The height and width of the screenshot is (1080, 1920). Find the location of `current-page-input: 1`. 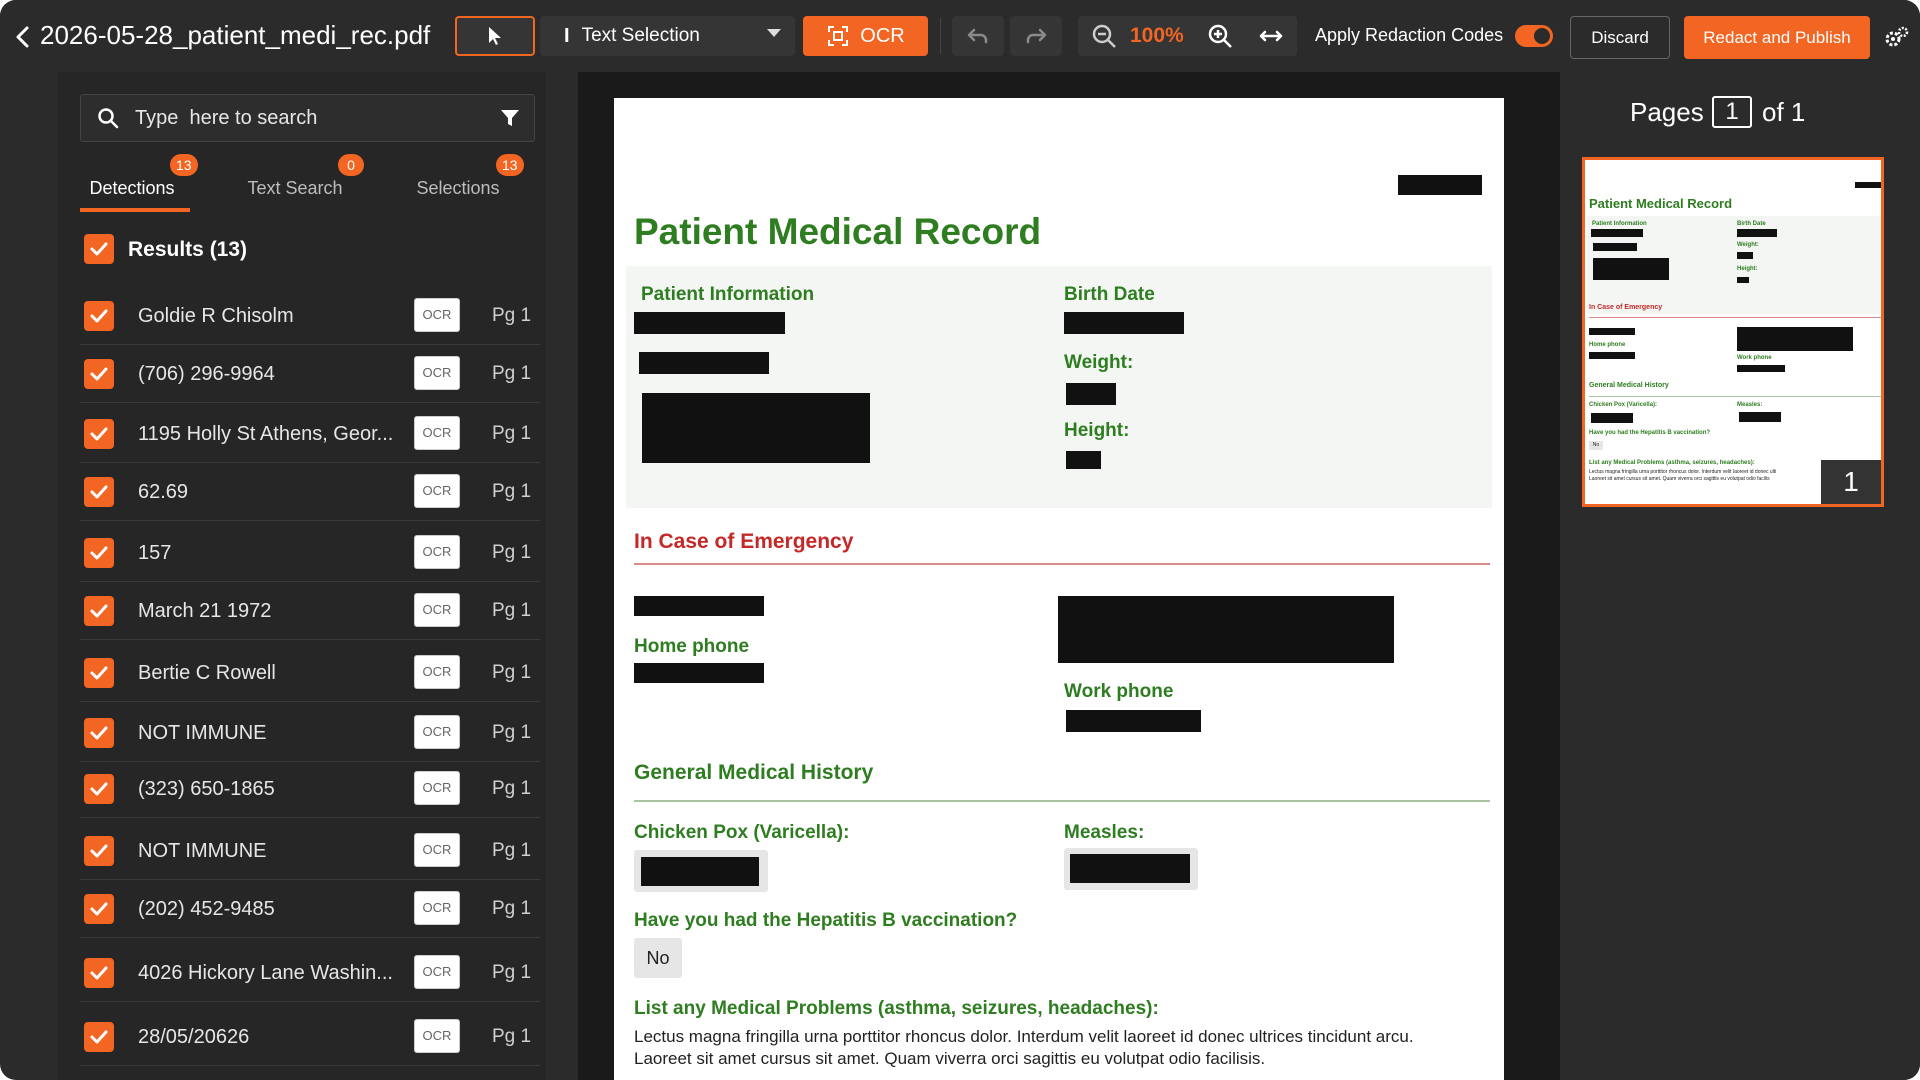

current-page-input: 1 is located at coordinates (1732, 112).